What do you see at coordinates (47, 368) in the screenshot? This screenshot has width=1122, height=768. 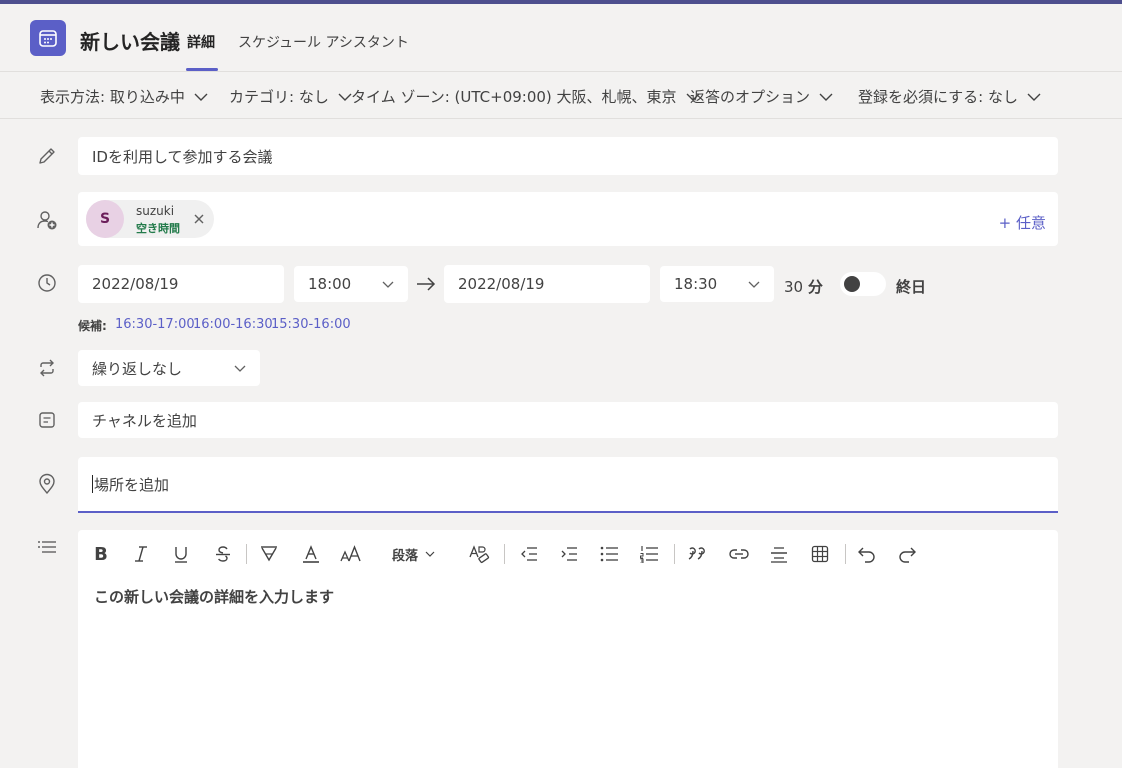 I see `repeat-icon` at bounding box center [47, 368].